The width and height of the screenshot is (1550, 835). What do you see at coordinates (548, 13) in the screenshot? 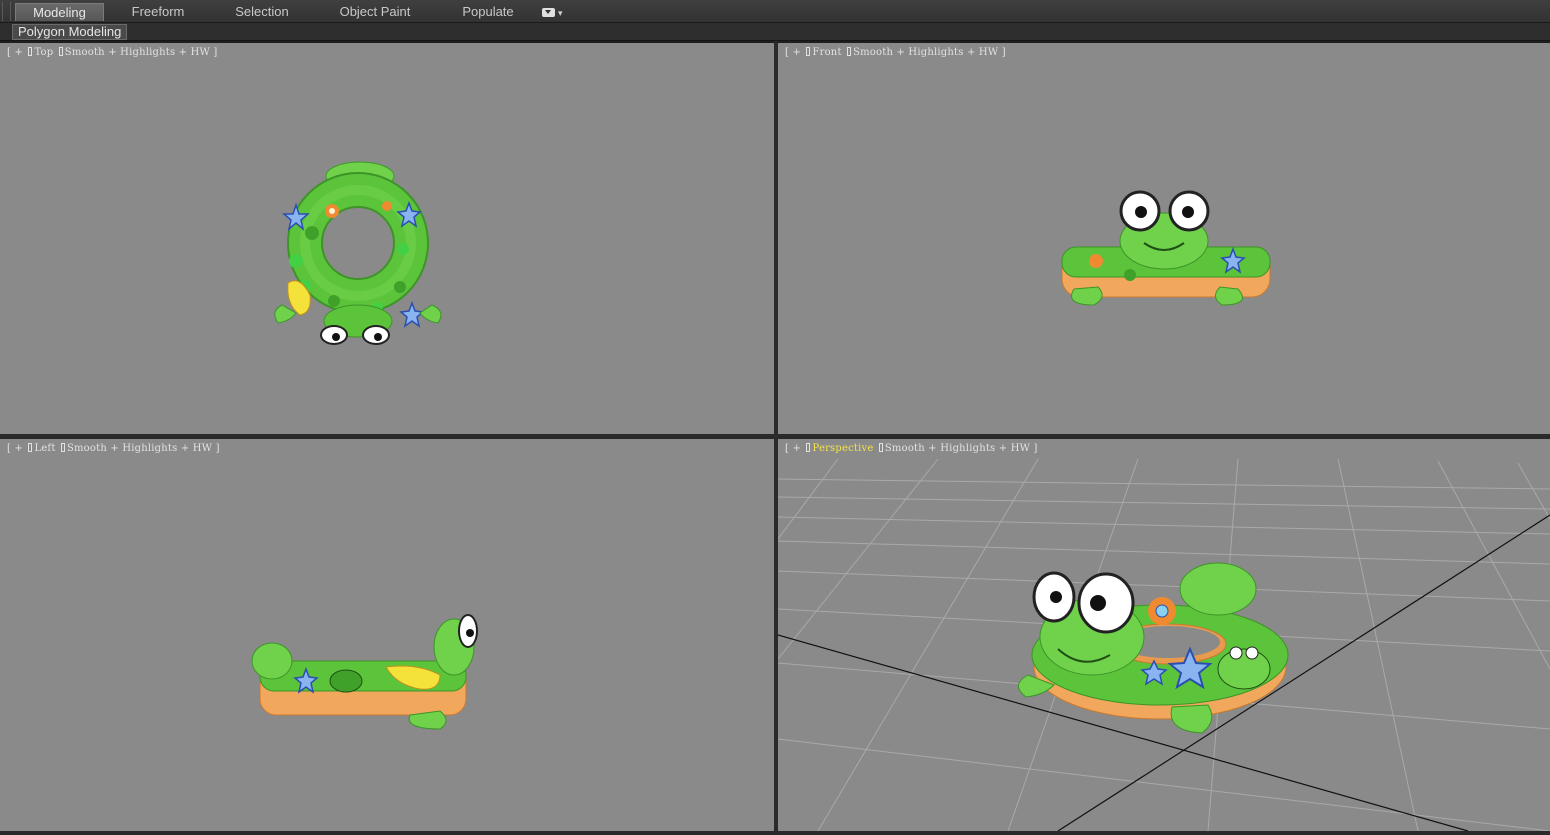
I see `chevron-down-icon` at bounding box center [548, 13].